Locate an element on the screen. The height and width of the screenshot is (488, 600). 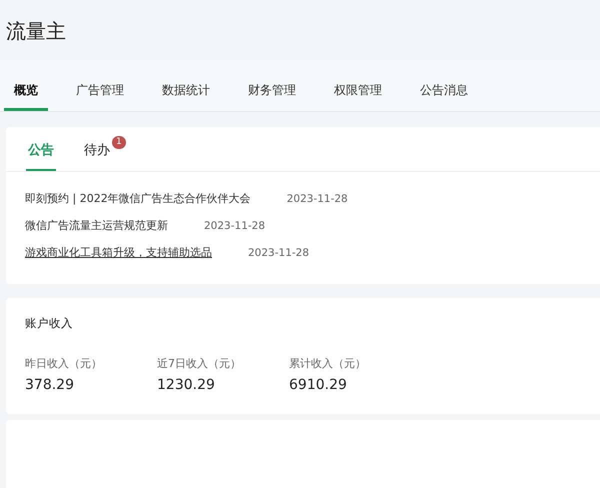
count-badge: 1 is located at coordinates (119, 142).